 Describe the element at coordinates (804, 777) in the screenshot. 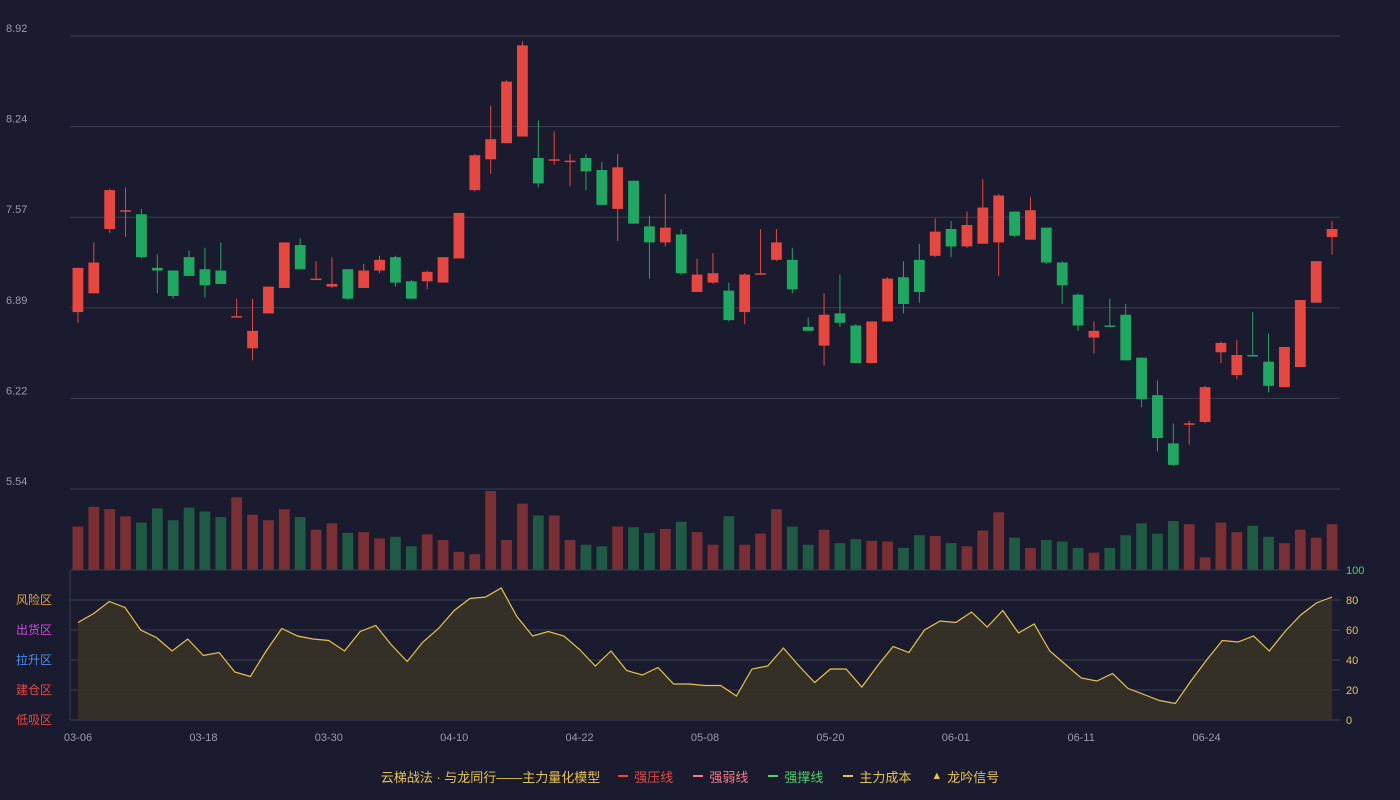

I see `legend-label: 强撑线` at that location.